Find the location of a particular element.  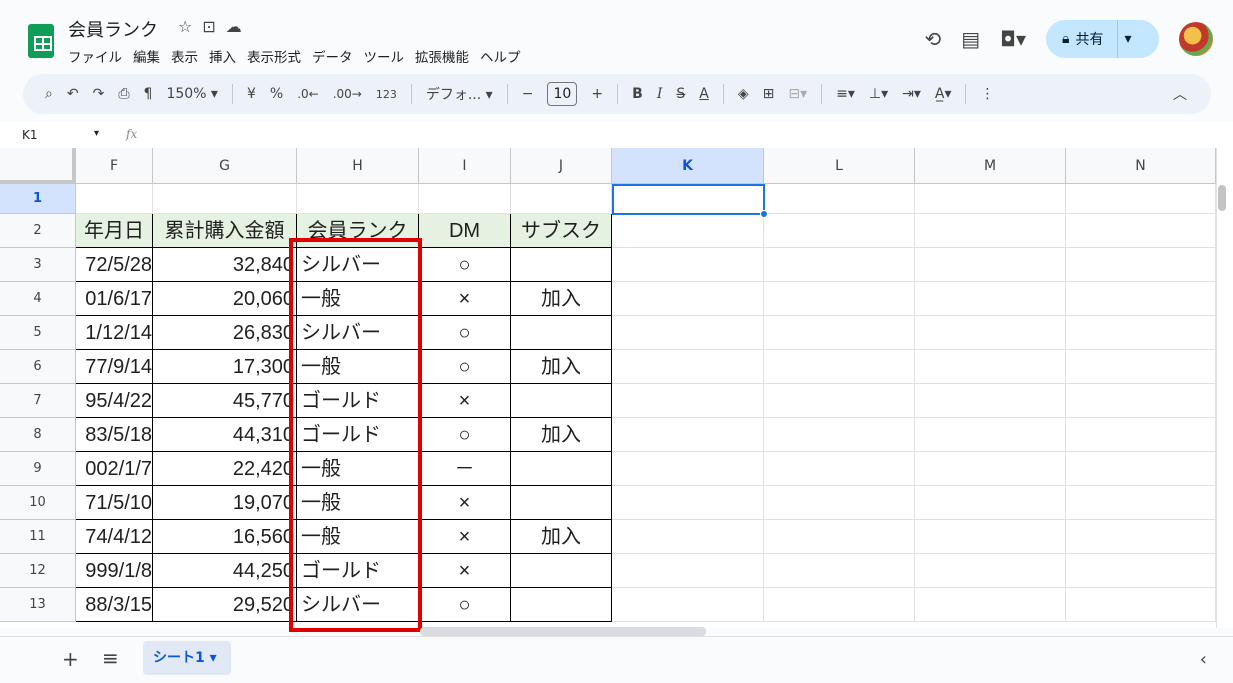

cell-m13 is located at coordinates (990, 605).